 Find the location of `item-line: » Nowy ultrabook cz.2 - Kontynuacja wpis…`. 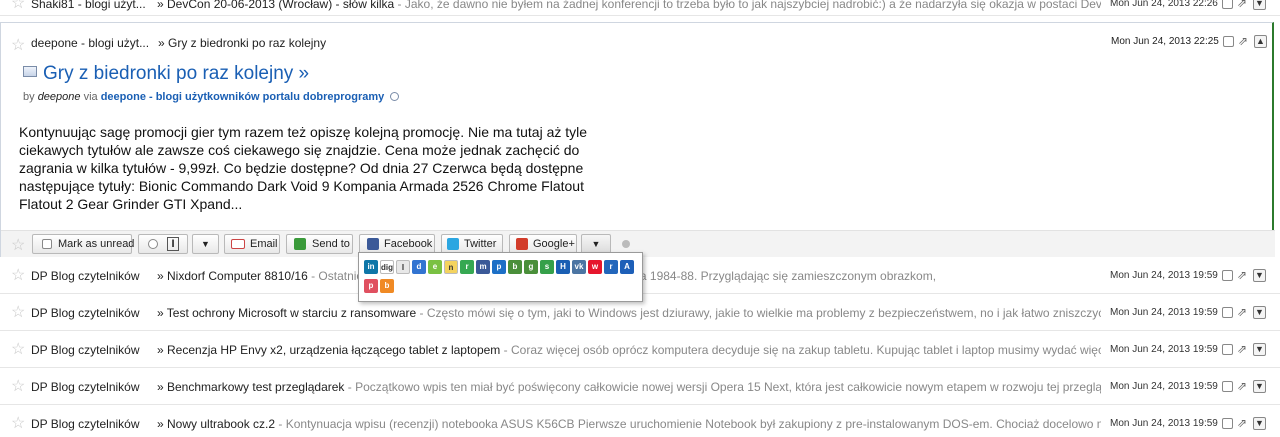

item-line: » Nowy ultrabook cz.2 - Kontynuacja wpis… is located at coordinates (629, 424).